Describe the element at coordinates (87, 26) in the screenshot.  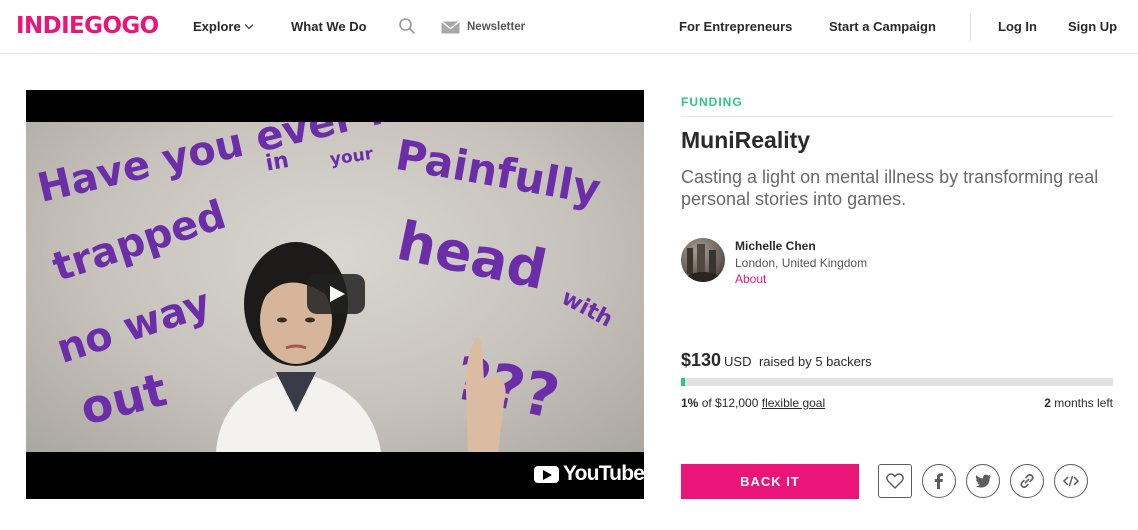
I see `indiegogo-logo: INDIEGOGO` at that location.